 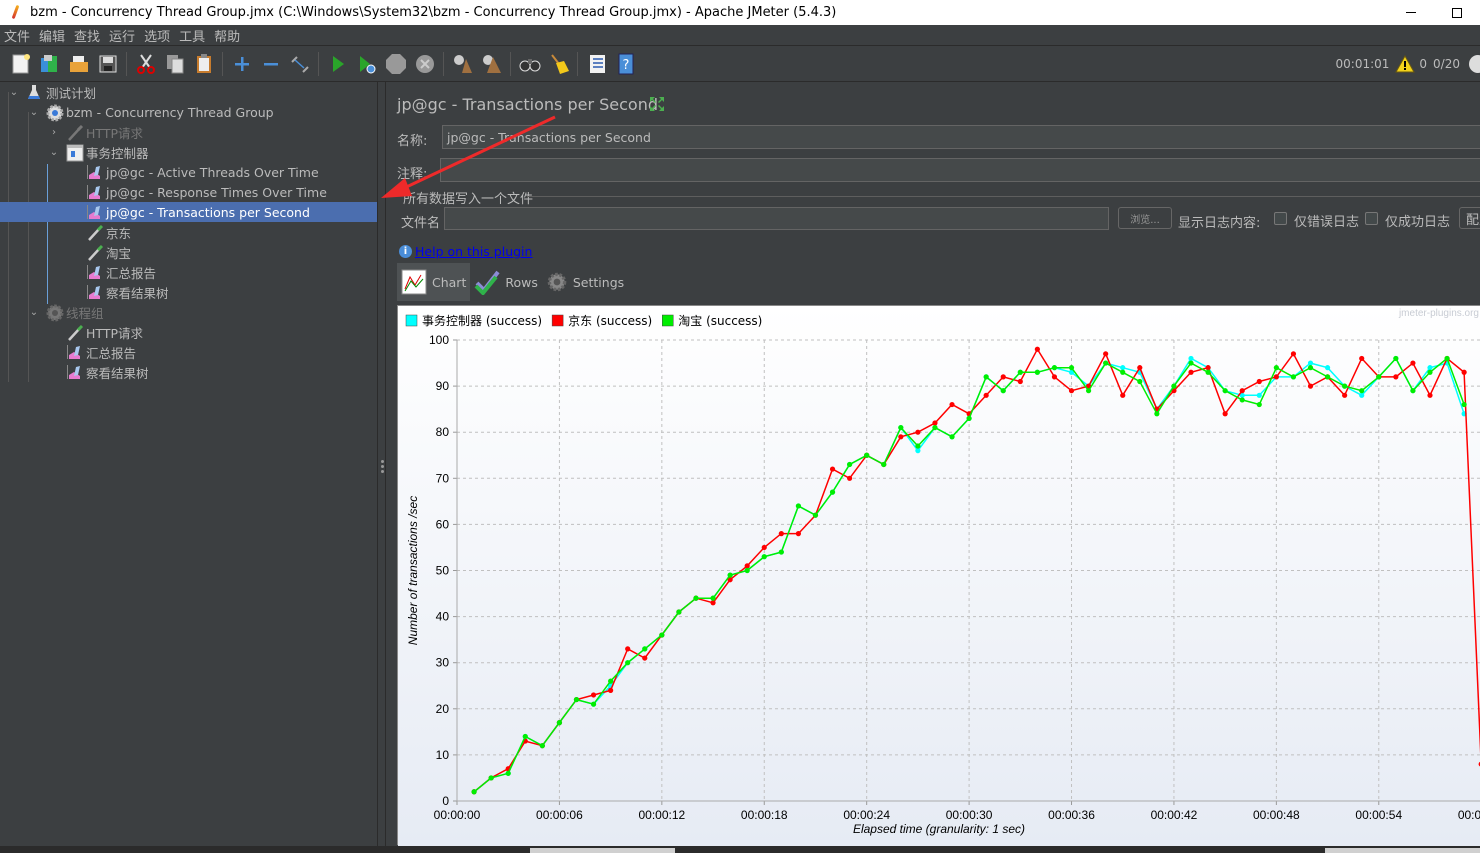 What do you see at coordinates (1371, 218) in the screenshot?
I see `success-only-checkbox` at bounding box center [1371, 218].